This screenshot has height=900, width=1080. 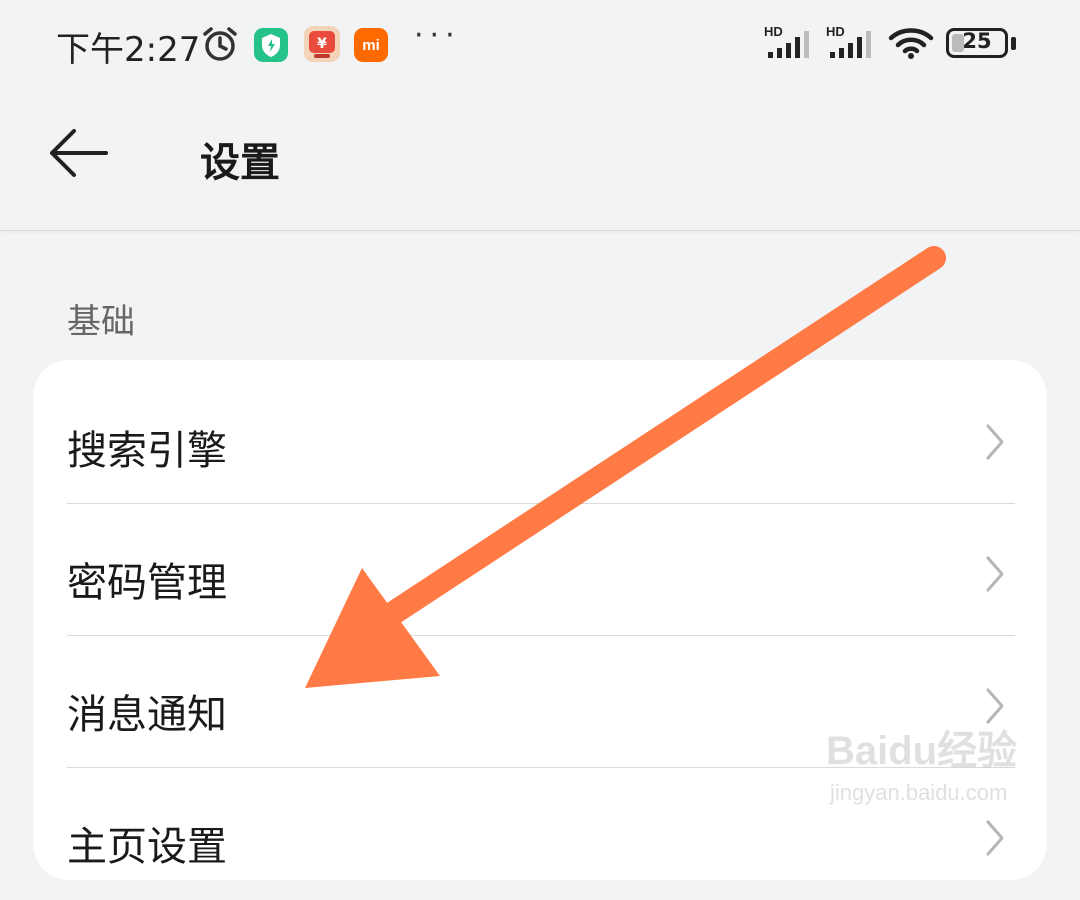 I want to click on shopping-app-icon: ¥, so click(x=322, y=44).